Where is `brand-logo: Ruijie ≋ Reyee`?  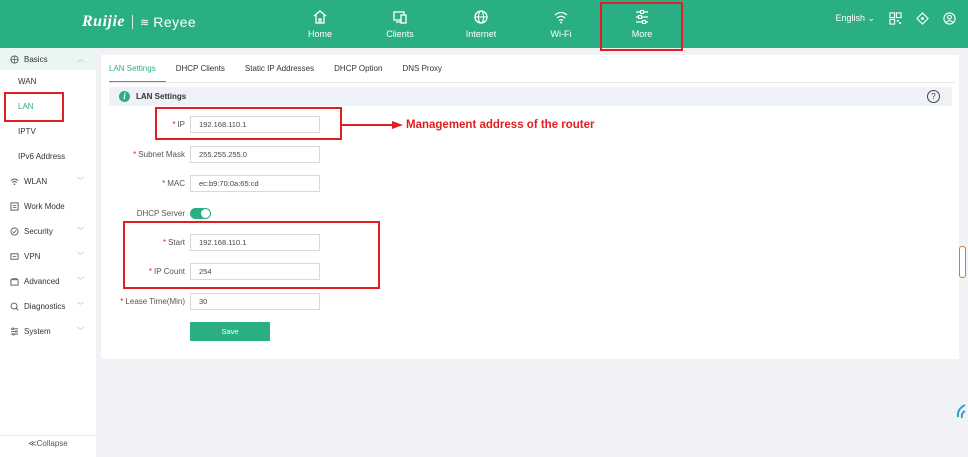
brand-logo: Ruijie ≋ Reyee is located at coordinates (139, 22).